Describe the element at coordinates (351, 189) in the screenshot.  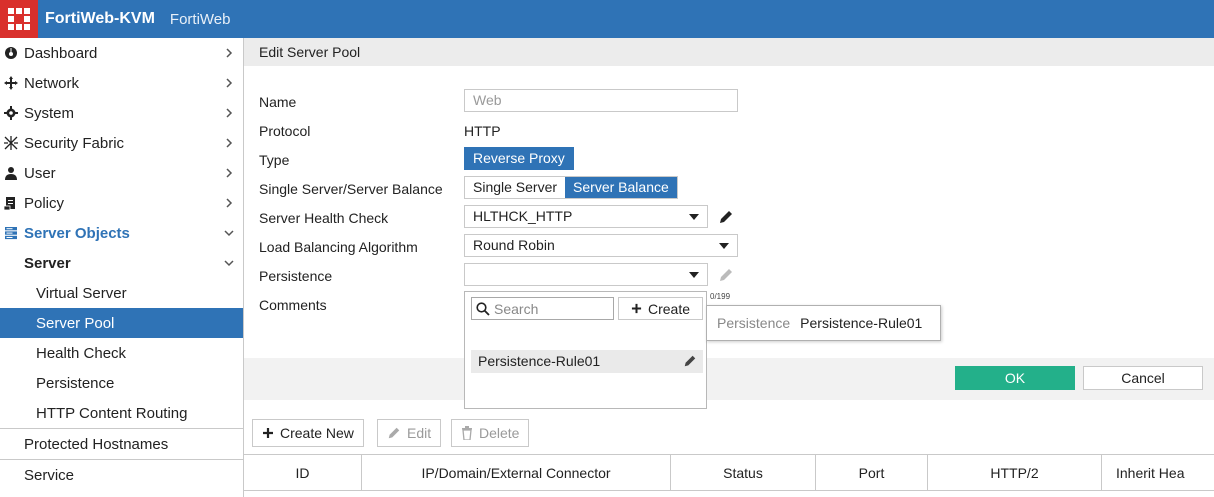
I see `single-balance-label: Single Server/Server Balance` at that location.